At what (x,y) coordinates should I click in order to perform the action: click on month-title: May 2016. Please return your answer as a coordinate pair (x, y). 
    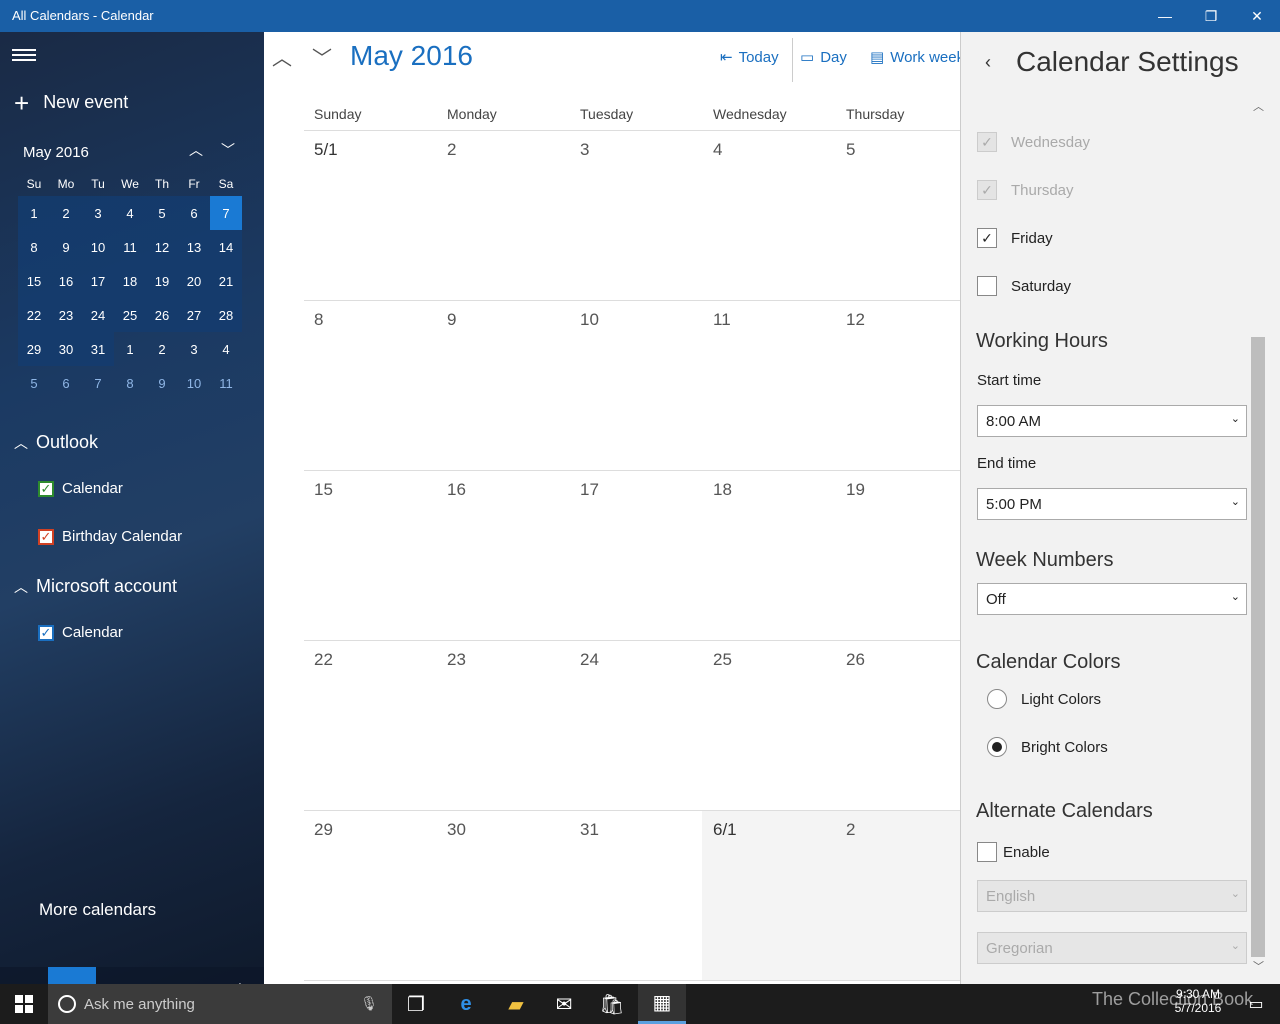
    Looking at the image, I should click on (411, 56).